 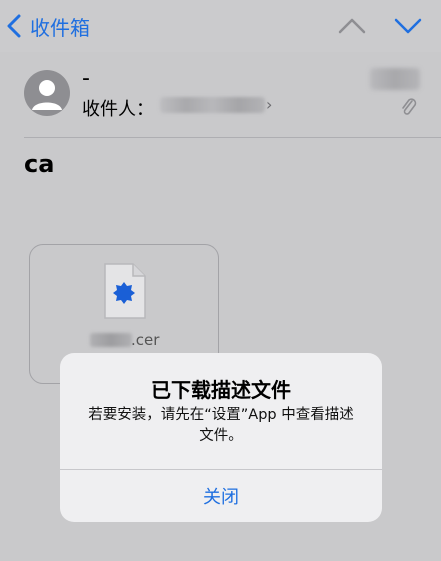 What do you see at coordinates (60, 27) in the screenshot?
I see `back-label: 收件箱` at bounding box center [60, 27].